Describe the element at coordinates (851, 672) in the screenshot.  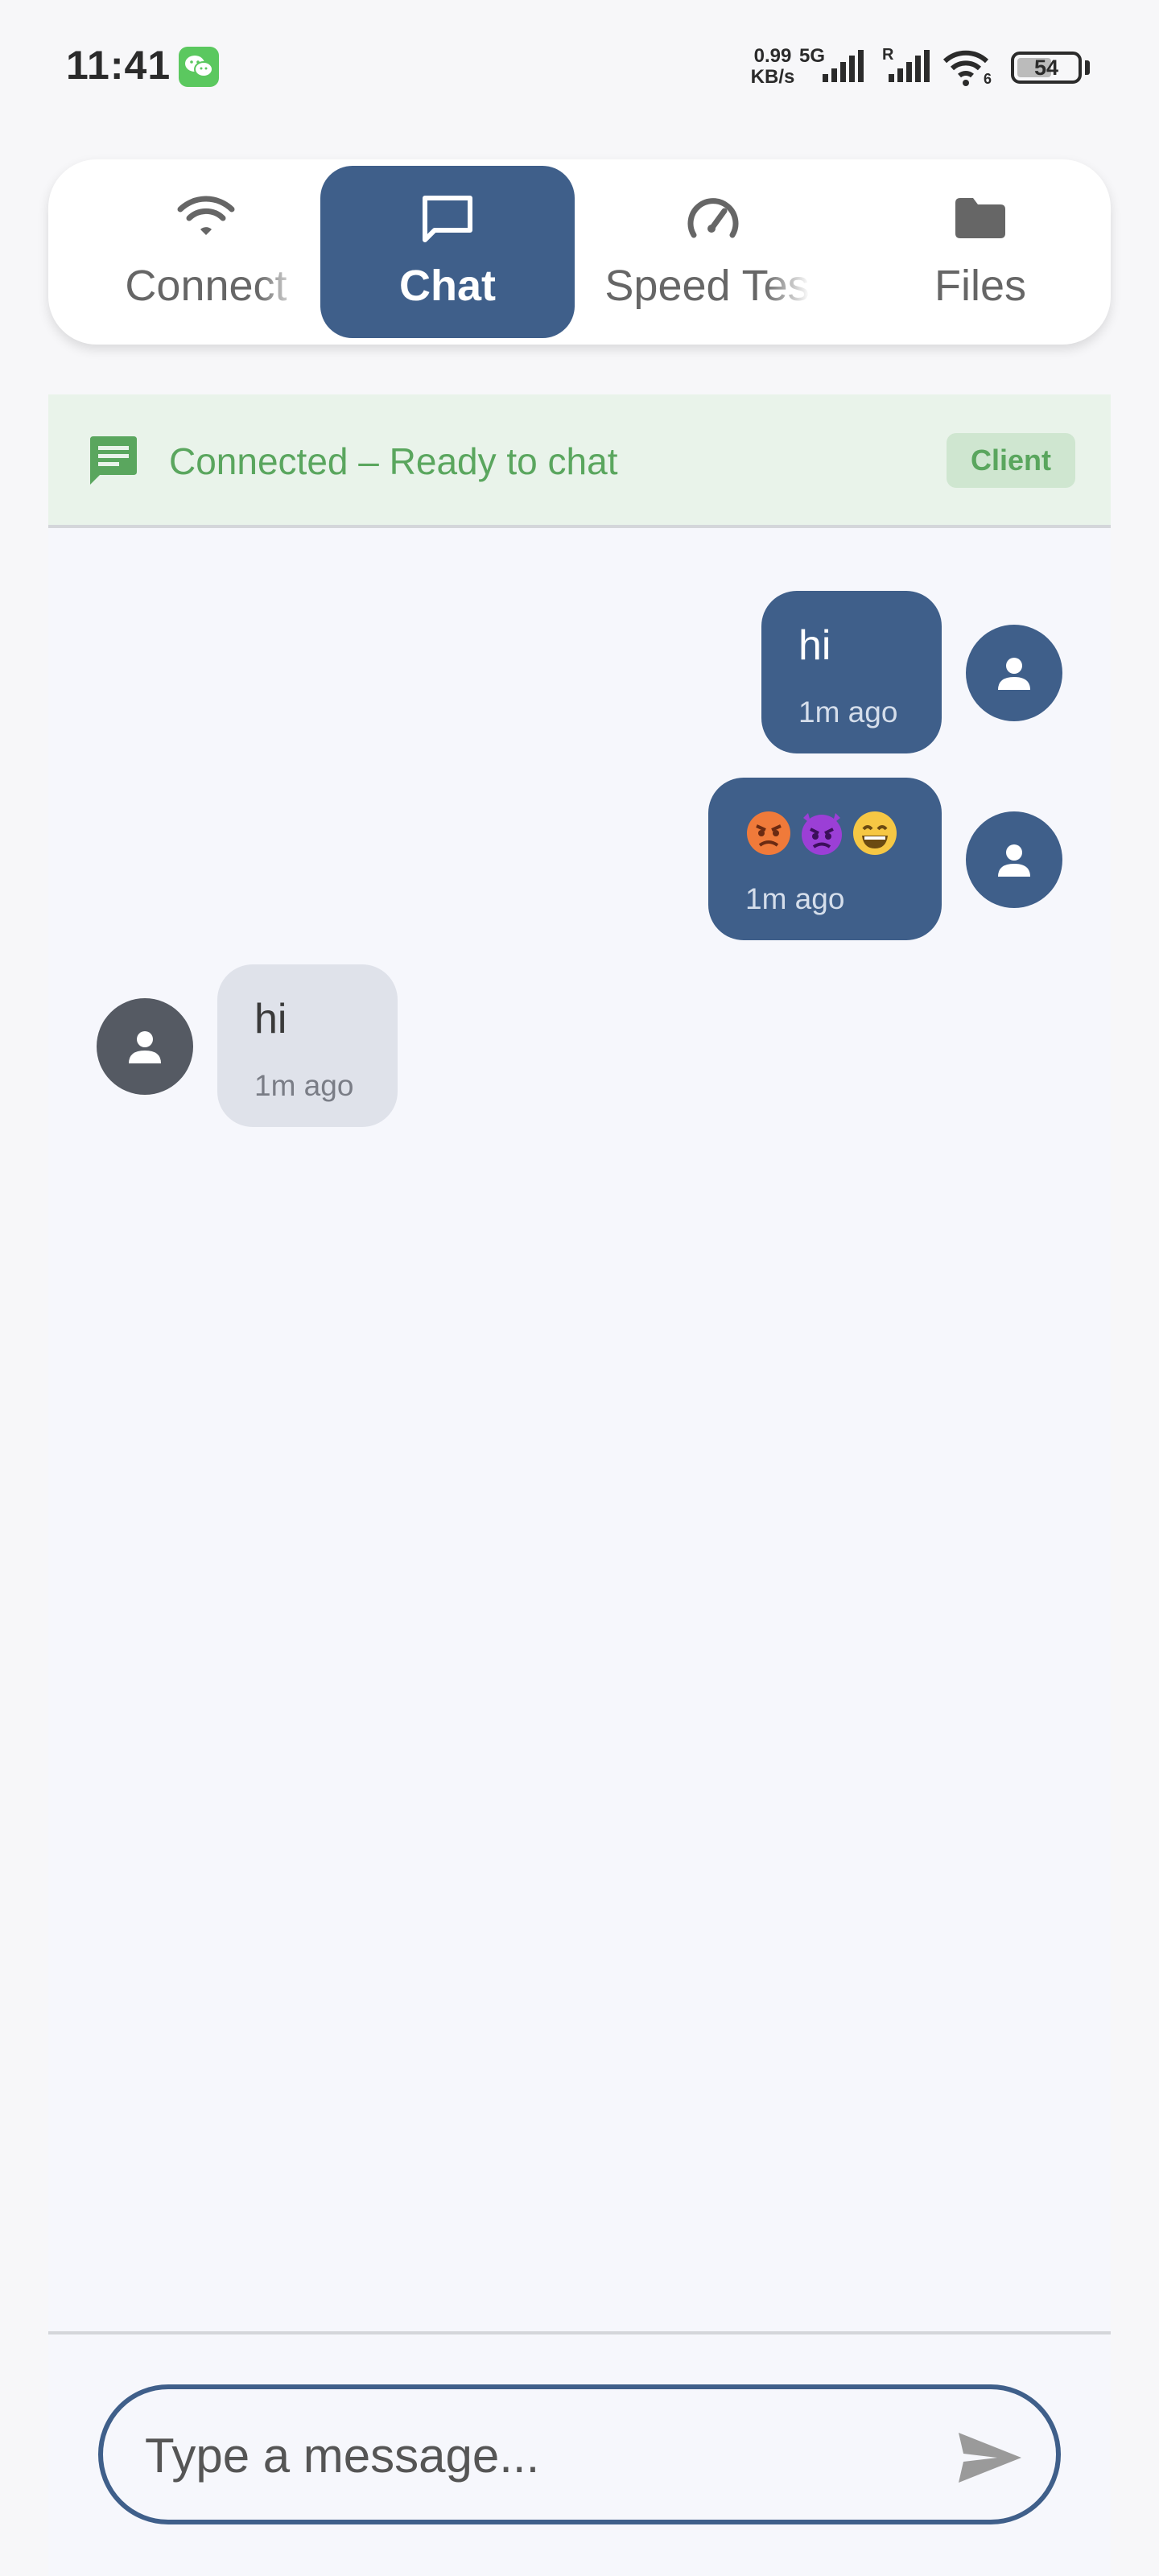
I see `message-bubble-sent: hi 1m ago` at that location.